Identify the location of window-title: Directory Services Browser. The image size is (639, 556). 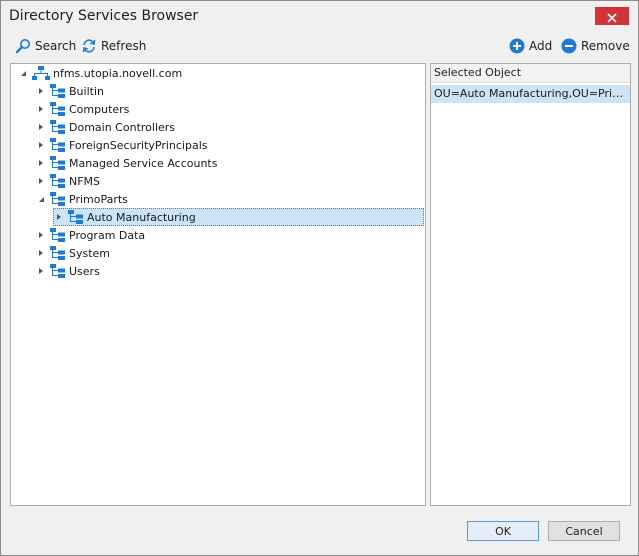
(104, 16).